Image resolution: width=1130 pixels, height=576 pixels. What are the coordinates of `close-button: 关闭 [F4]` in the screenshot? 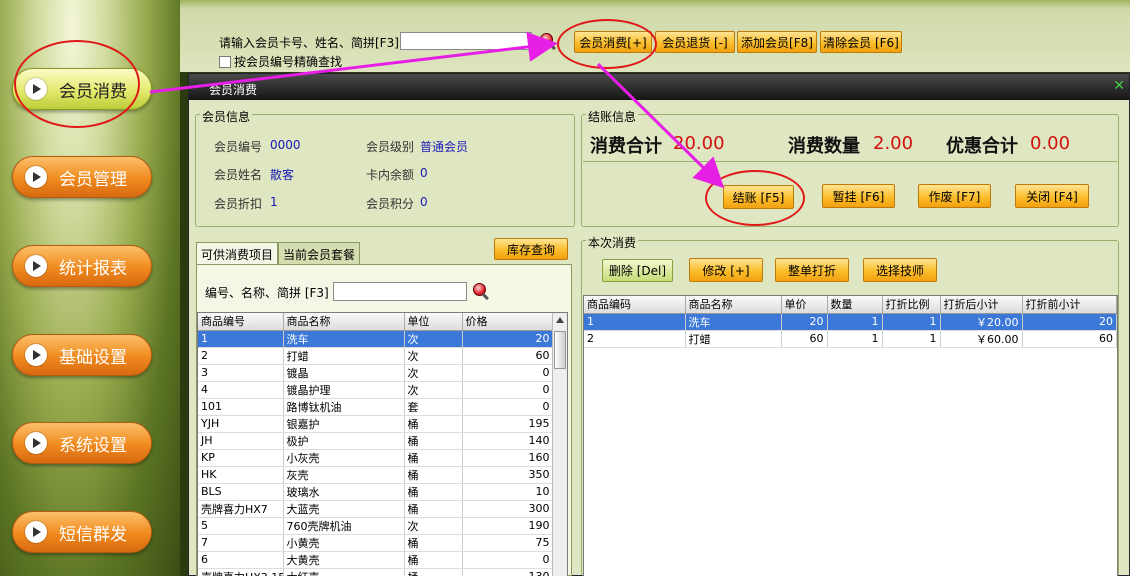 It's located at (1052, 196).